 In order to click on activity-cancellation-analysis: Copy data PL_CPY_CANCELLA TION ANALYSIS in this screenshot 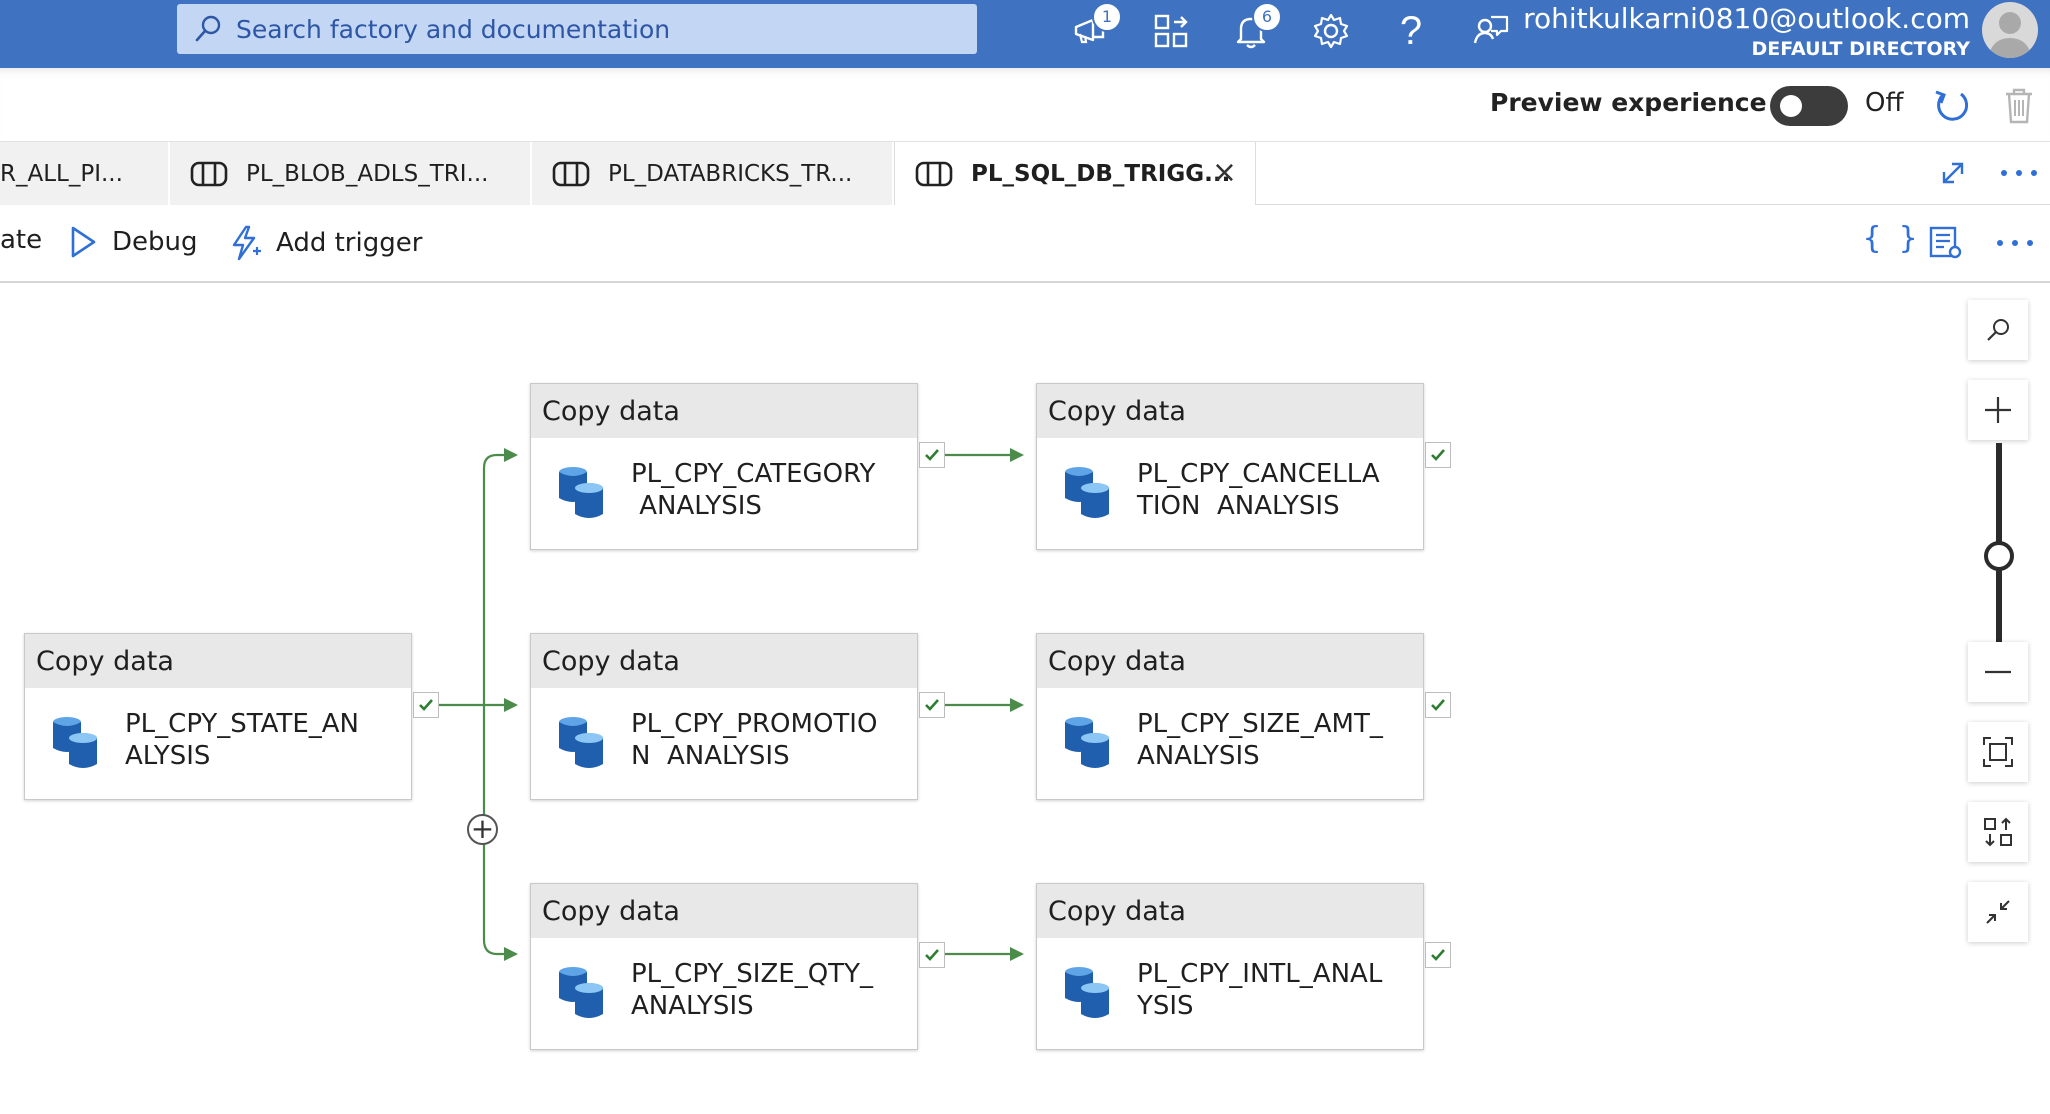, I will do `click(1230, 466)`.